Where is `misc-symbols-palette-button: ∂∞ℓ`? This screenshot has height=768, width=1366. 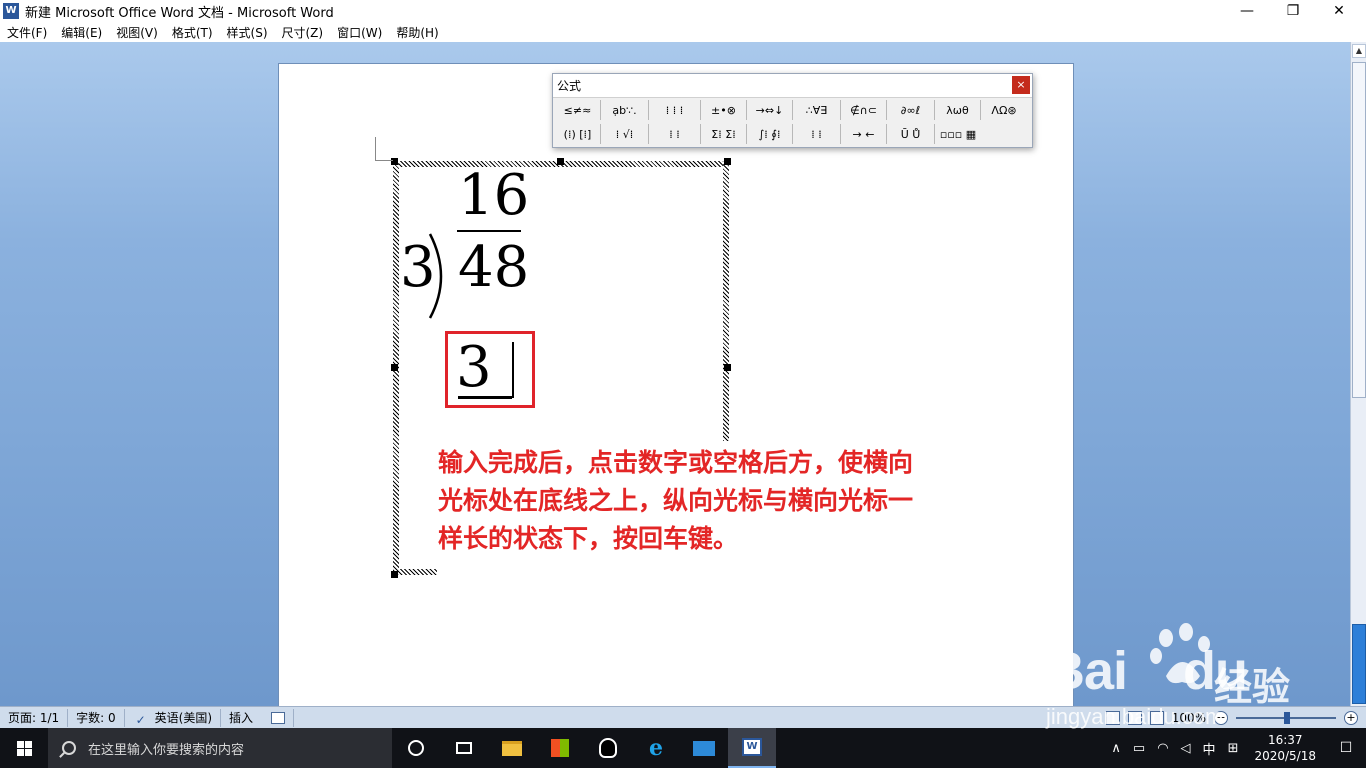
misc-symbols-palette-button: ∂∞ℓ is located at coordinates (911, 110).